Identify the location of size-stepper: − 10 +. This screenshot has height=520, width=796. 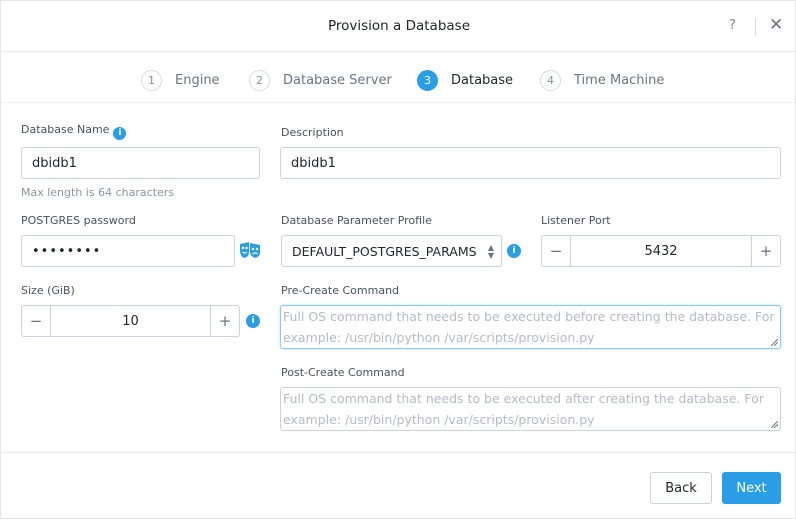
(130, 321).